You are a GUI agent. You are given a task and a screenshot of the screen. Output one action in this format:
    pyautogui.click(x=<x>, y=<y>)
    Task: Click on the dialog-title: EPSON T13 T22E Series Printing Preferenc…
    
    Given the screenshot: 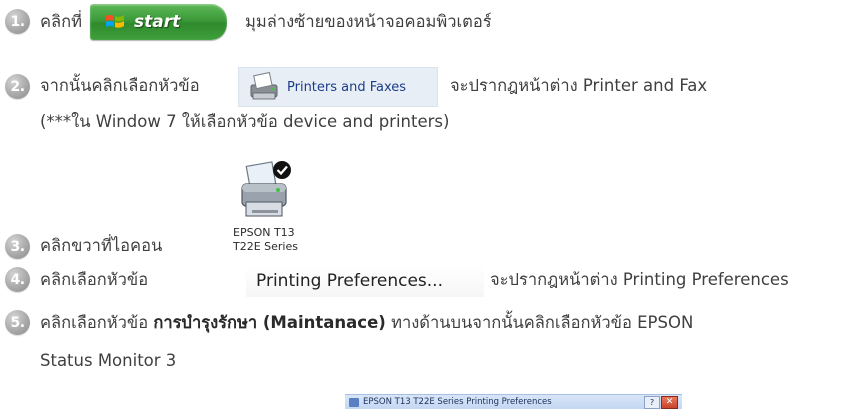 What is the action you would take?
    pyautogui.click(x=457, y=402)
    